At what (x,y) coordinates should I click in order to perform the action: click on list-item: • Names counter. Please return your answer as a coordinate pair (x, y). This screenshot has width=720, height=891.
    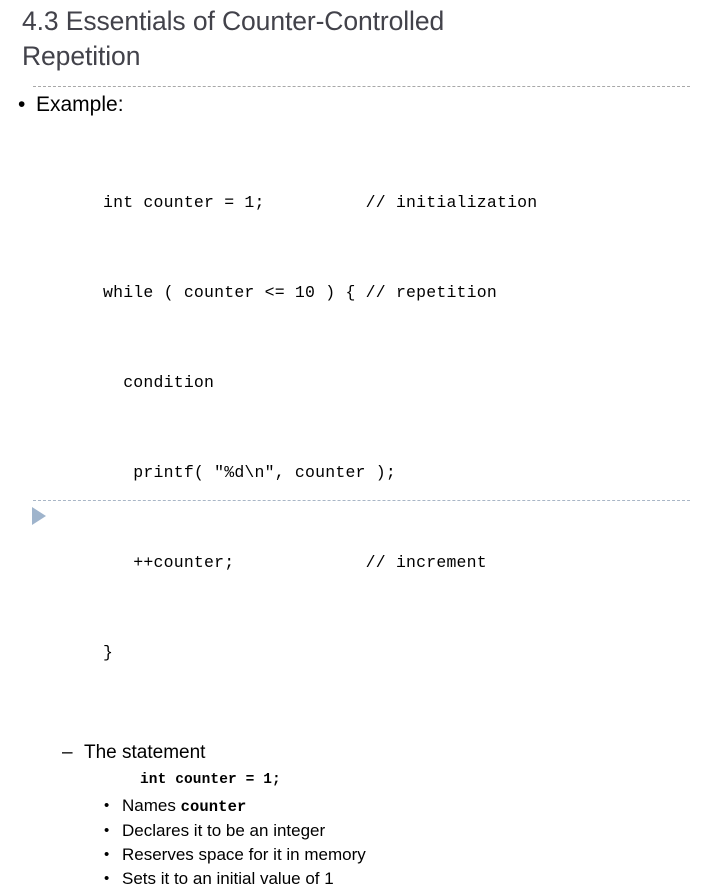
    Looking at the image, I should click on (360, 806).